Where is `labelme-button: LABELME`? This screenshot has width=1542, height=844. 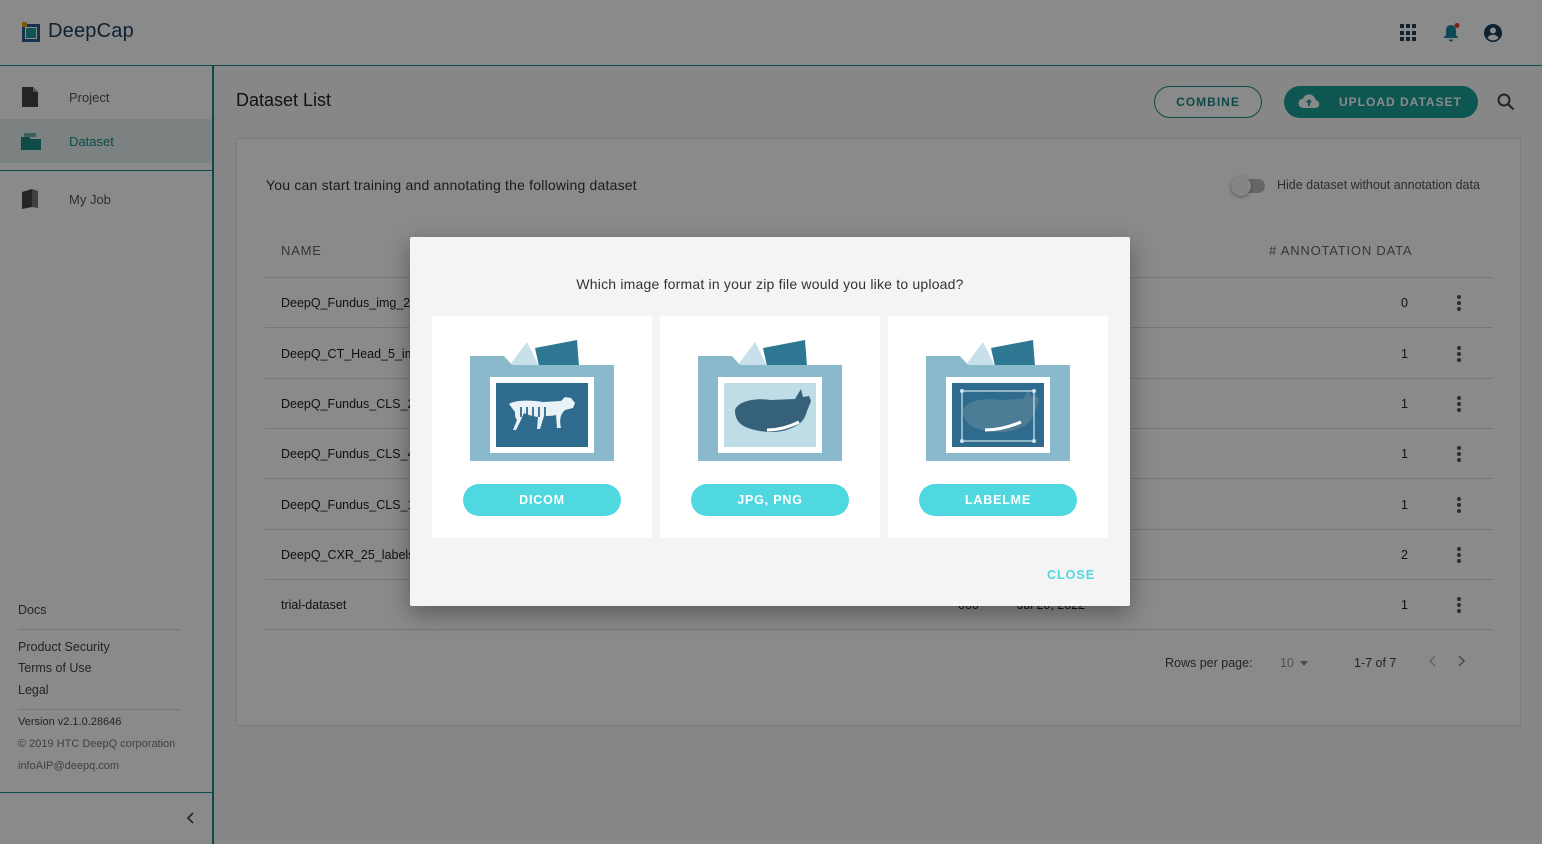
labelme-button: LABELME is located at coordinates (998, 500).